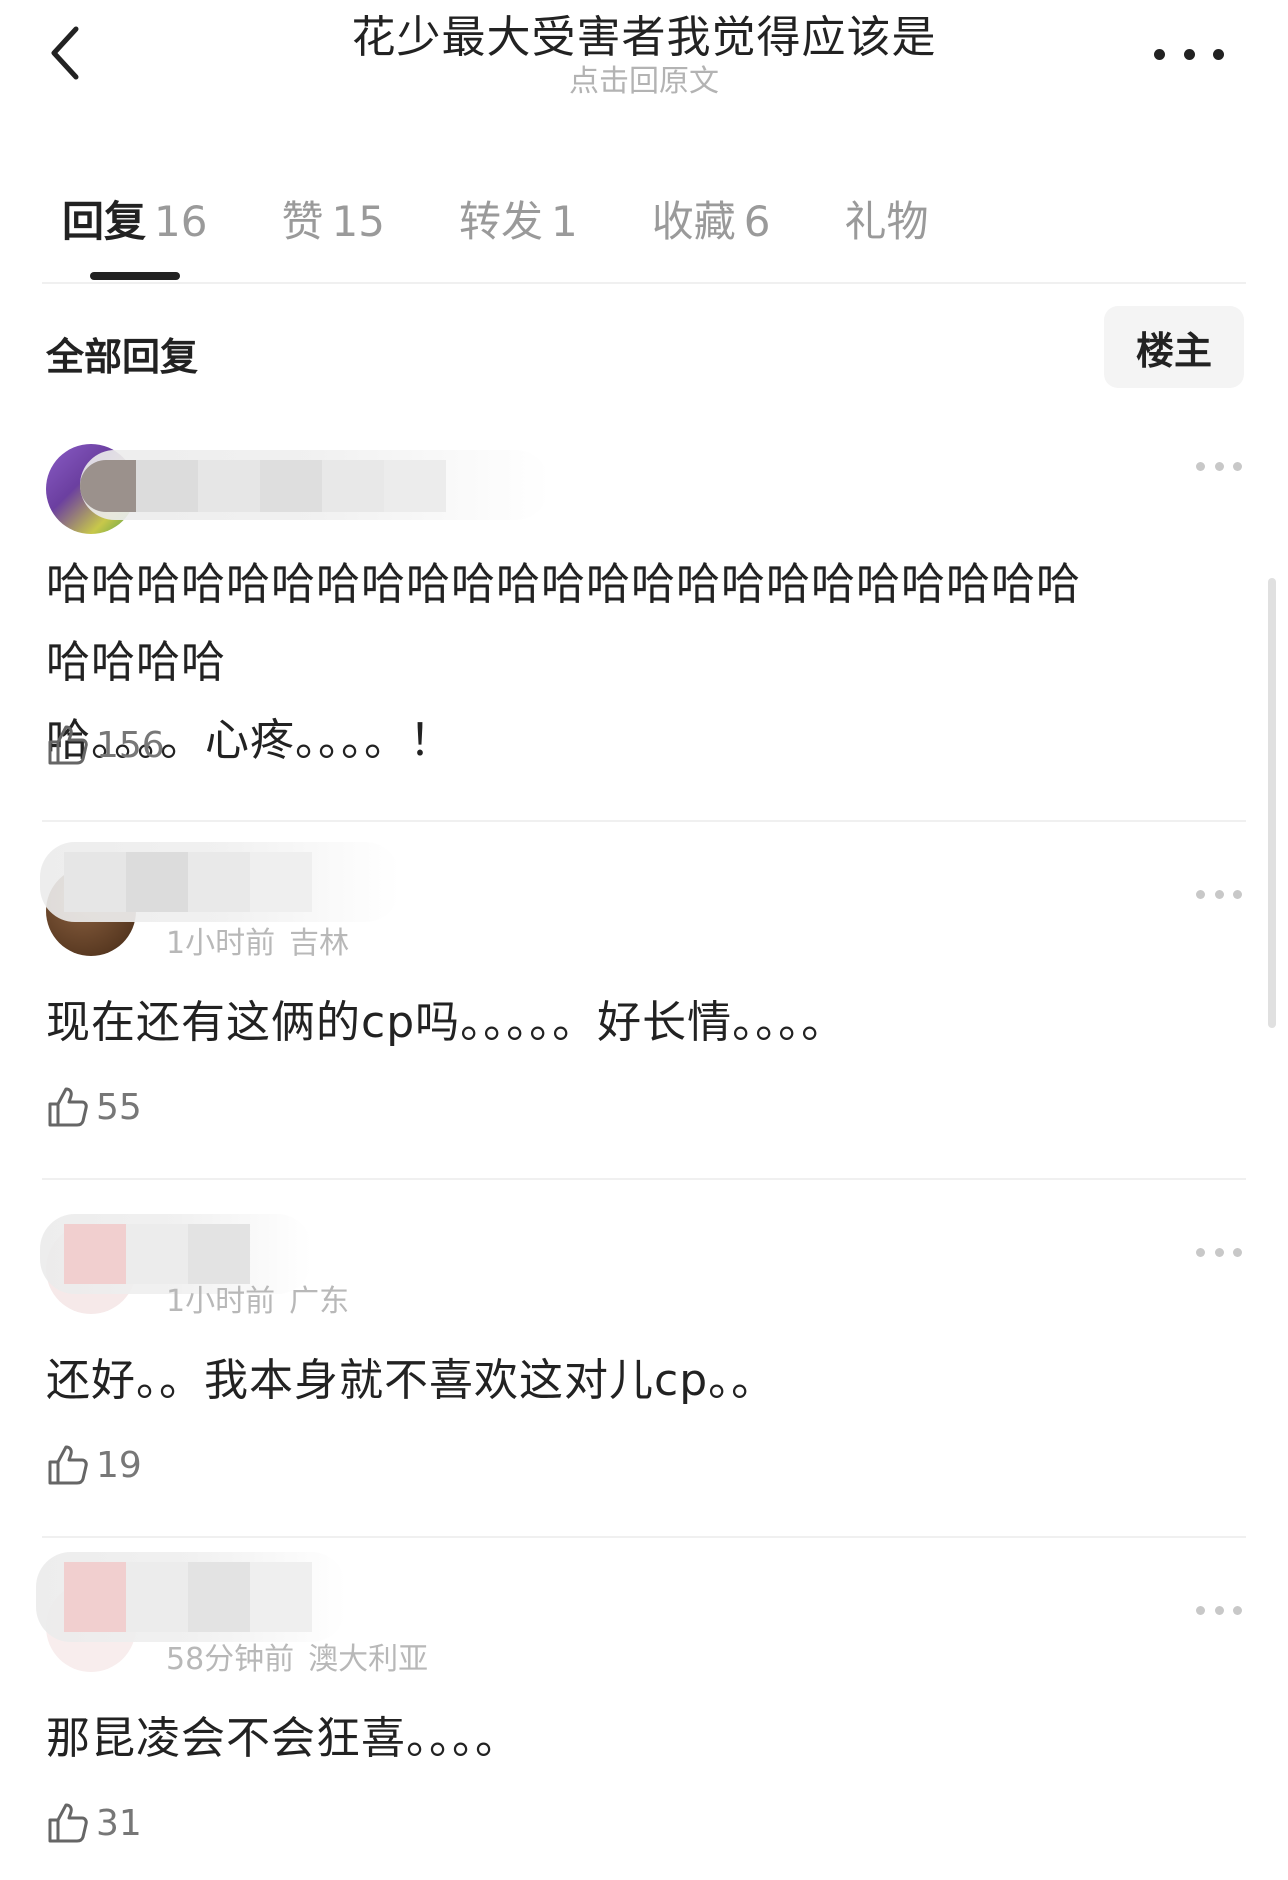 The image size is (1288, 1880). I want to click on like-count: 156, so click(130, 745).